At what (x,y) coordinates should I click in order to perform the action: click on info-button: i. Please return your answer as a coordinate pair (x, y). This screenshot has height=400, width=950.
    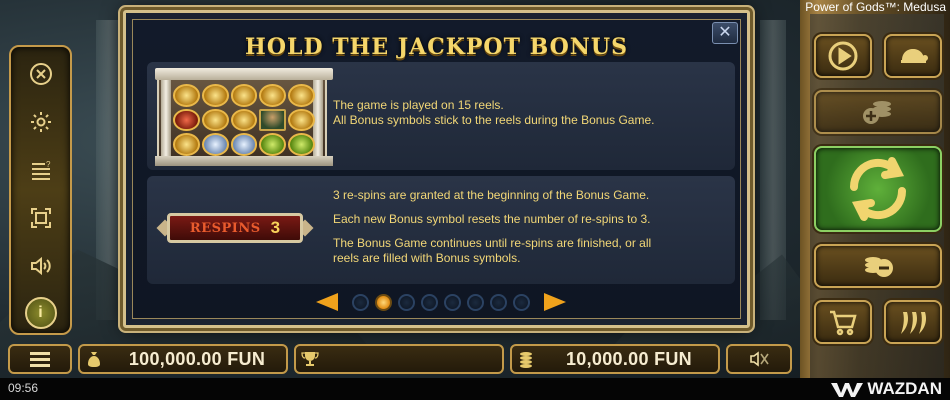
    Looking at the image, I should click on (40, 313).